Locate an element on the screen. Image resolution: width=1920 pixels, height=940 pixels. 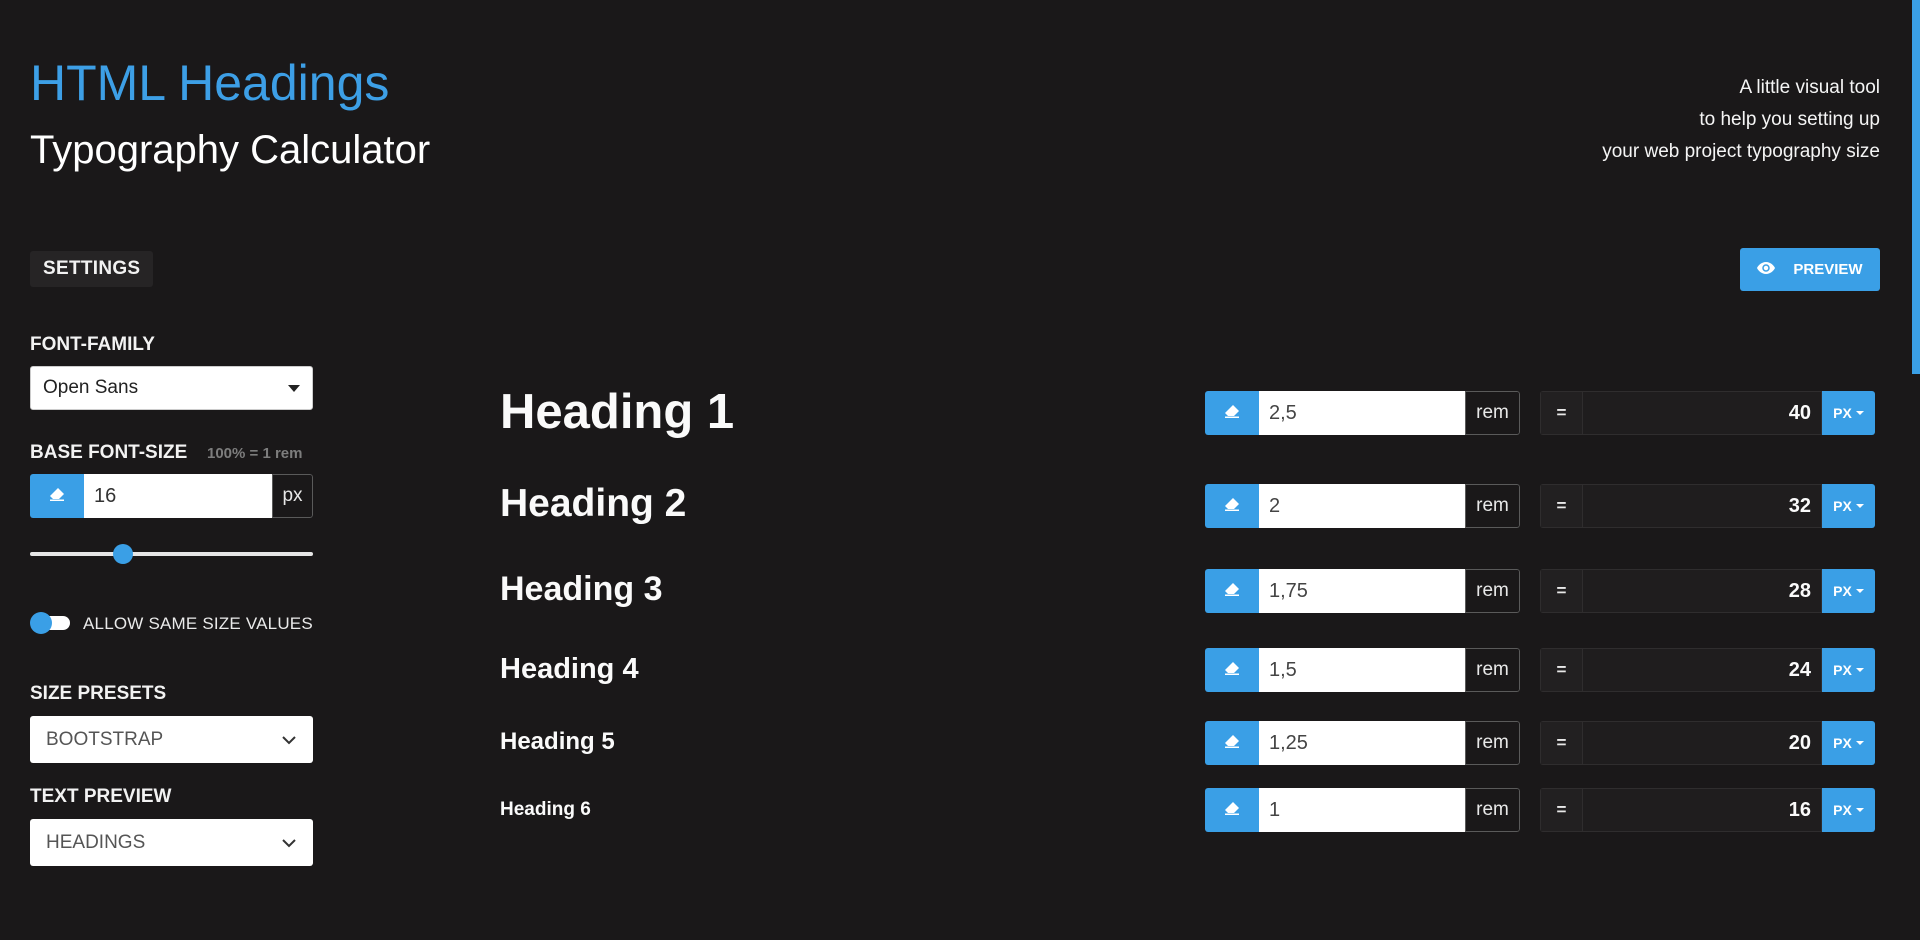
heading-1-eraser-button is located at coordinates (1232, 413).